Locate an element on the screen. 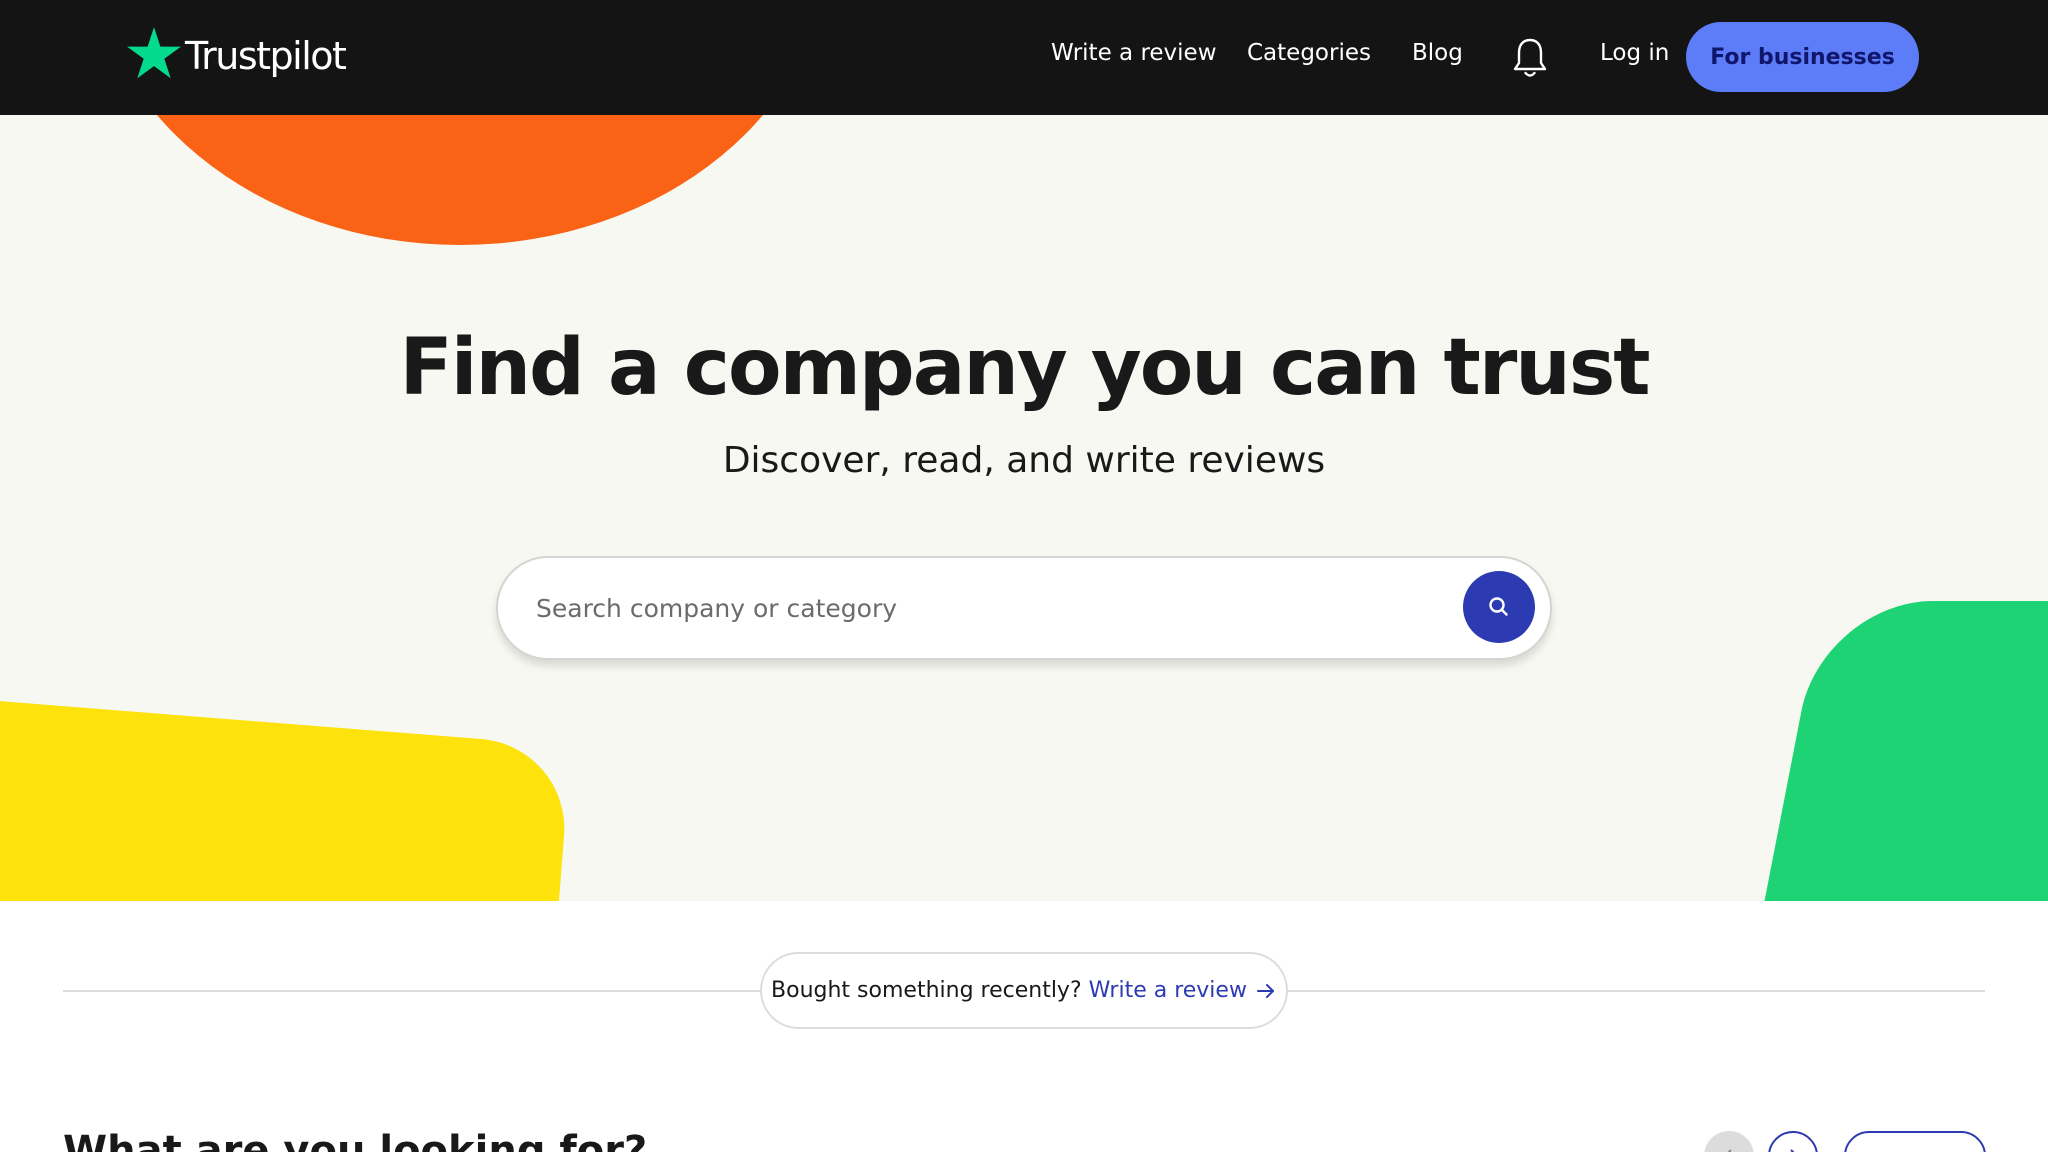 Image resolution: width=2048 pixels, height=1152 pixels. write-review-link: Write a review is located at coordinates (1183, 990).